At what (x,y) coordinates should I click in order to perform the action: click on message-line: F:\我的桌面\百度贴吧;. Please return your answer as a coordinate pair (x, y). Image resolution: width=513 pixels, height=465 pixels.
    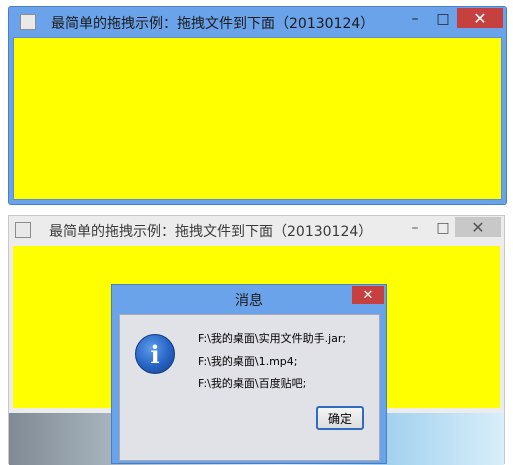
    Looking at the image, I should click on (252, 383).